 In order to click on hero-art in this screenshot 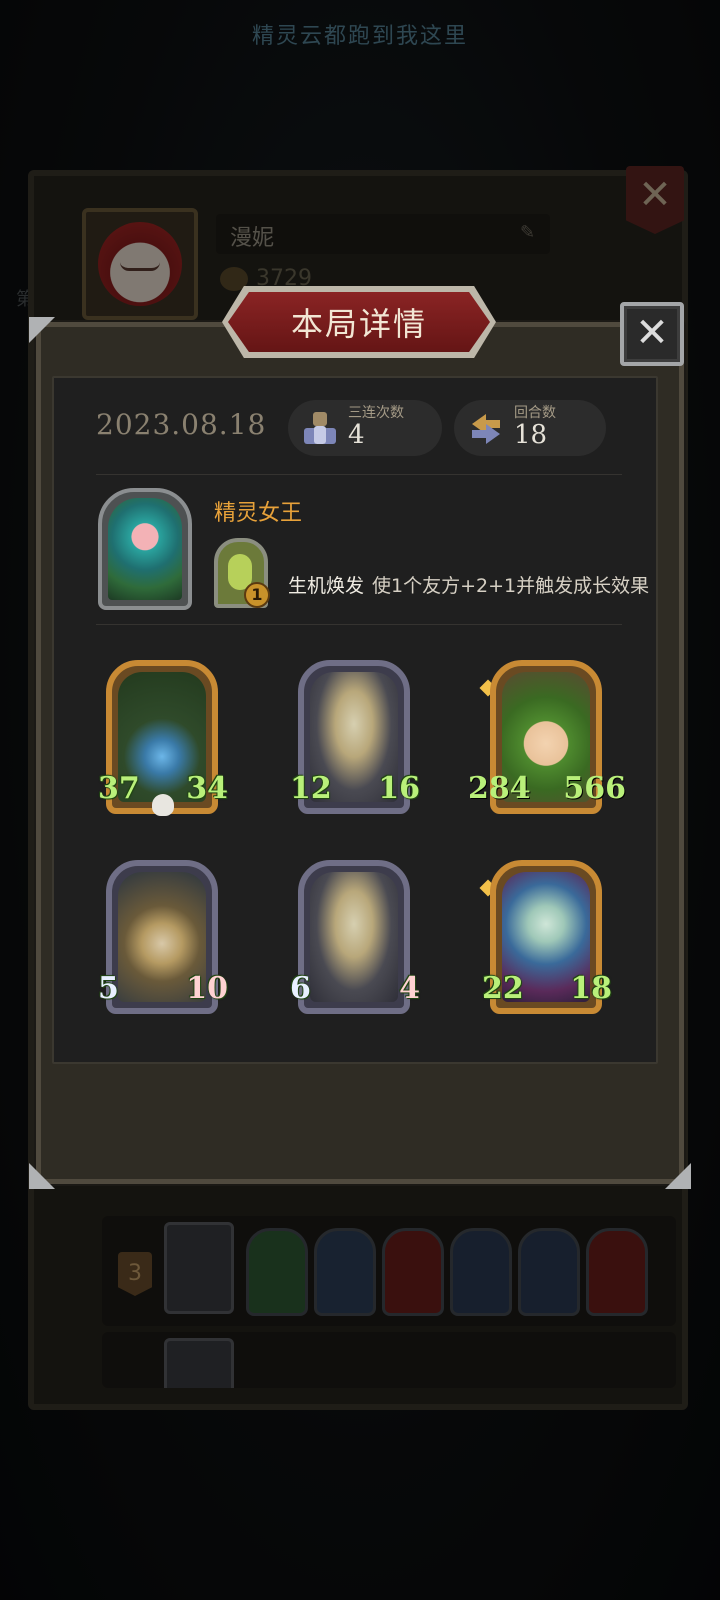, I will do `click(145, 549)`.